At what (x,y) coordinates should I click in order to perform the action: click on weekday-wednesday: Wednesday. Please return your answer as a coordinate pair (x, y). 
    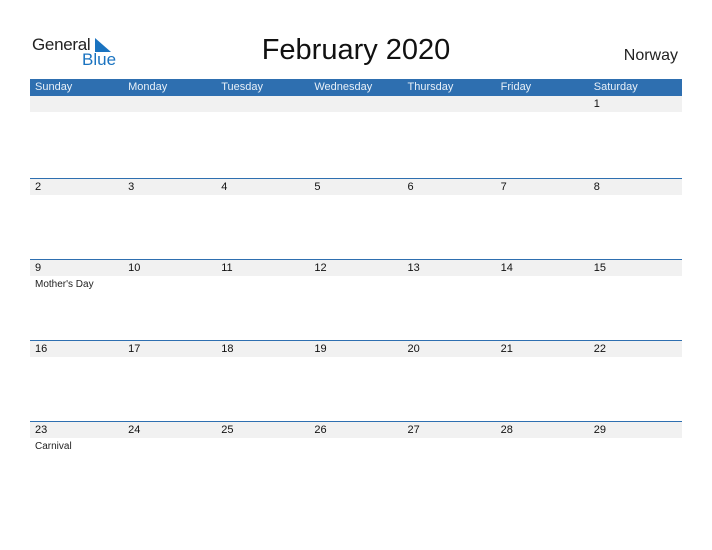
    Looking at the image, I should click on (343, 87).